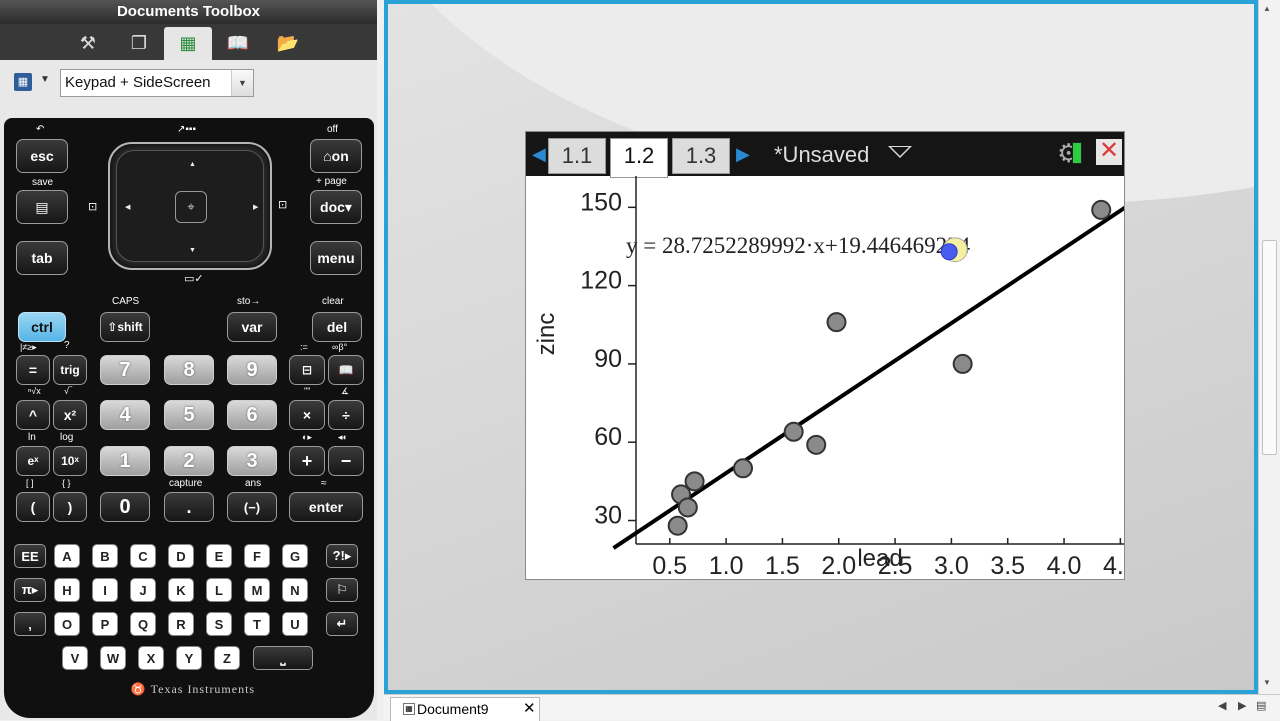 The width and height of the screenshot is (1280, 721). What do you see at coordinates (252, 370) in the screenshot?
I see `digit-9-key: 9` at bounding box center [252, 370].